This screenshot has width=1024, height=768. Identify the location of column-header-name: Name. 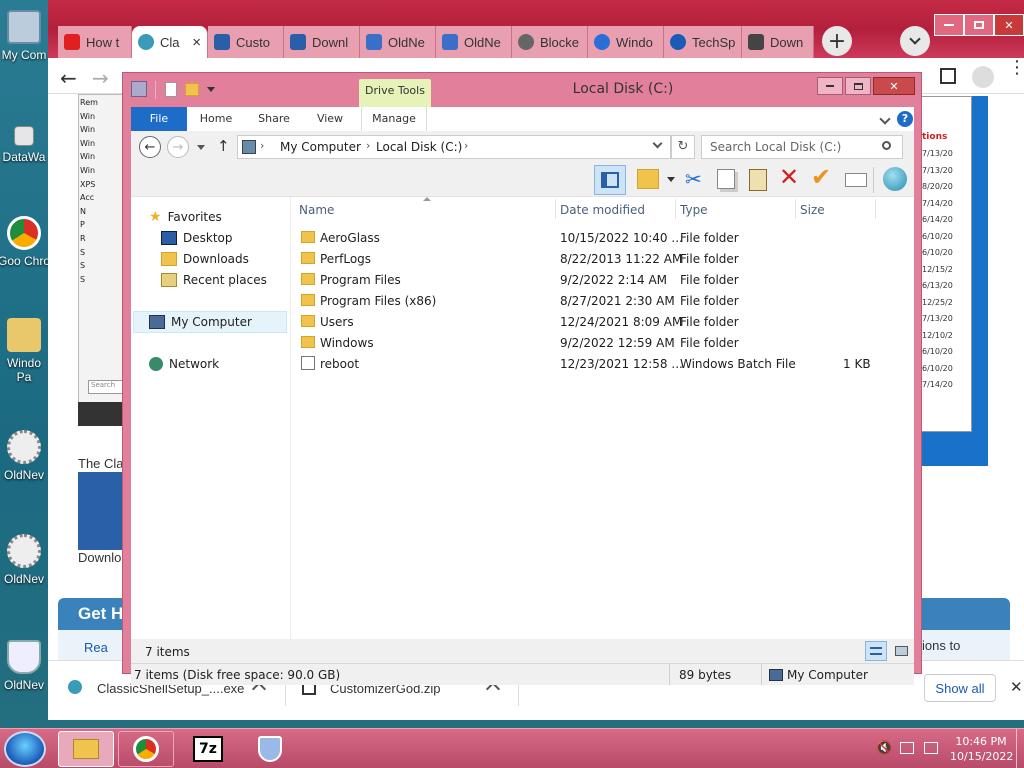
(316, 210).